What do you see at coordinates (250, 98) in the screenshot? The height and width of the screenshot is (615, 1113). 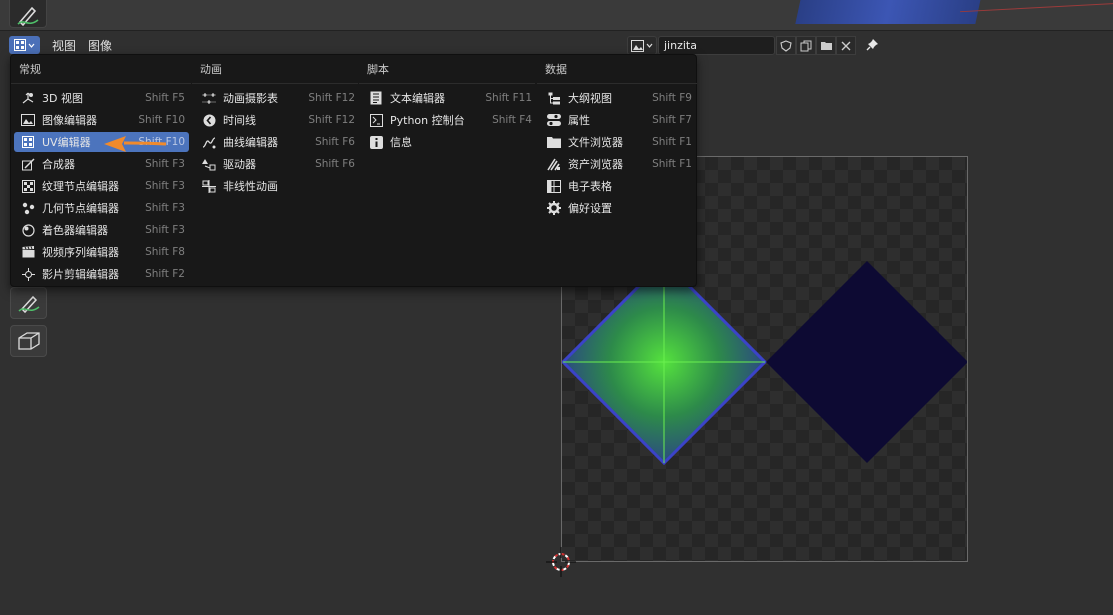 I see `menu-item-label: 动画摄影表` at bounding box center [250, 98].